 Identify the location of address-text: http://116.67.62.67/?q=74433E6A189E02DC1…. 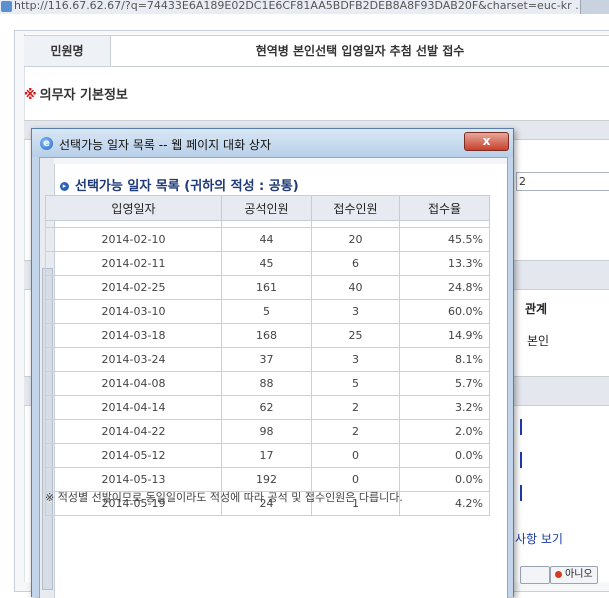
(300, 6).